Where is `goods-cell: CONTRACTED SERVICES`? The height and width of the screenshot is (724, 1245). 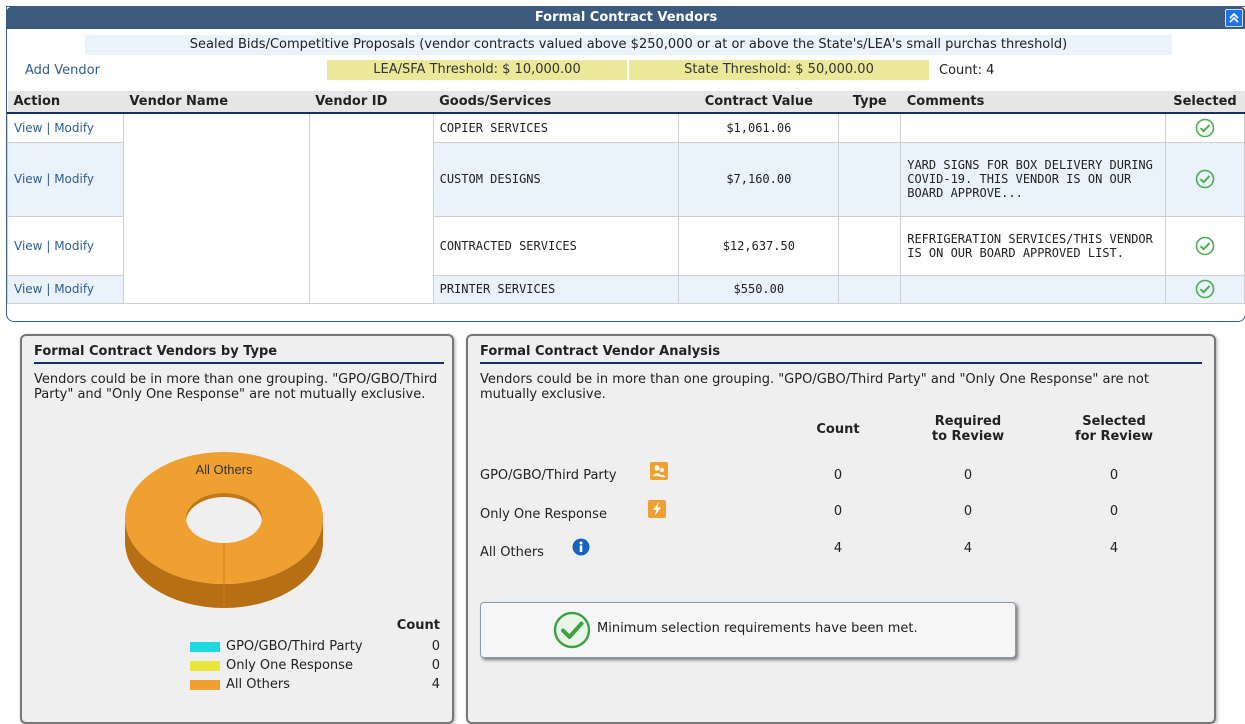
goods-cell: CONTRACTED SERVICES is located at coordinates (556, 245).